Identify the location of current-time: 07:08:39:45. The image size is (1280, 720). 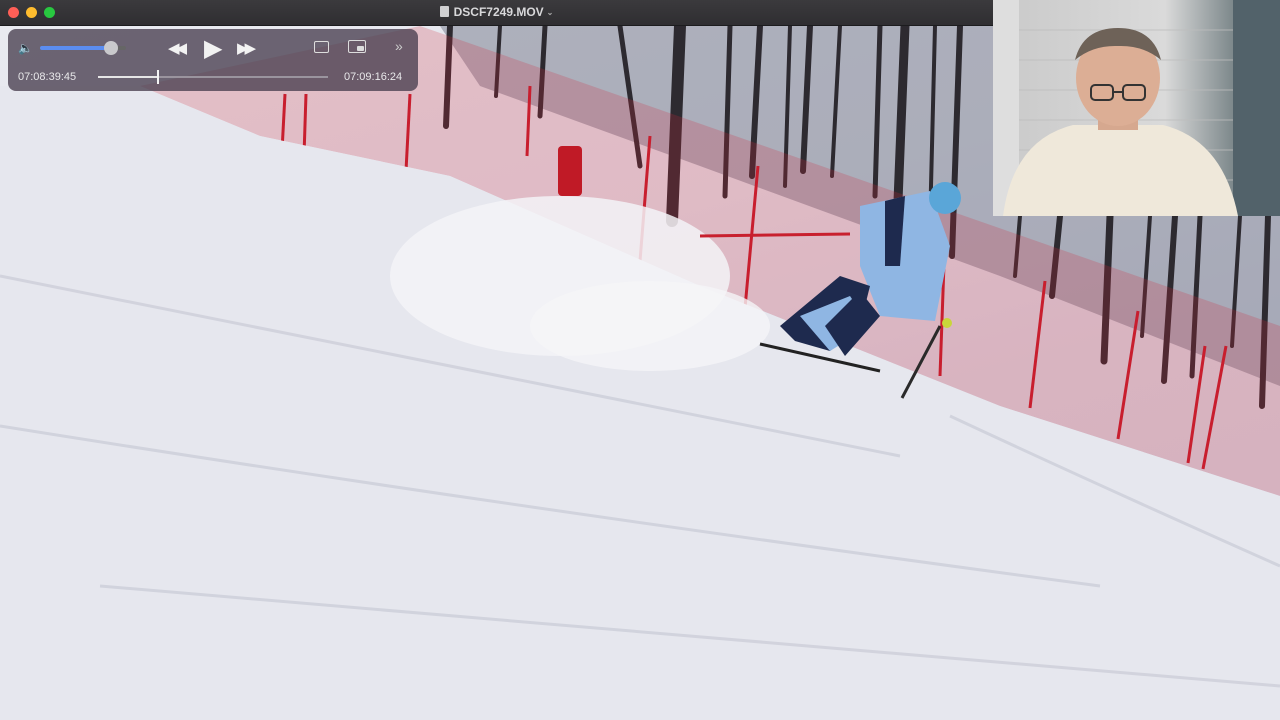
(47, 77).